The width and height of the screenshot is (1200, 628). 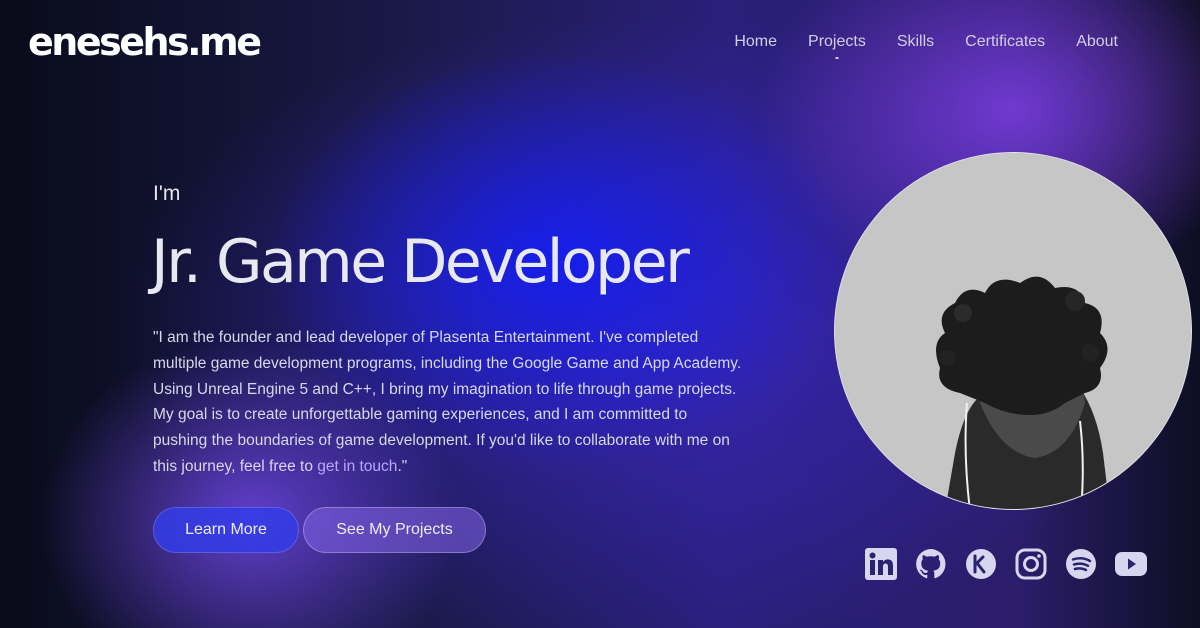 I want to click on nav-projects: Projects, so click(x=837, y=42).